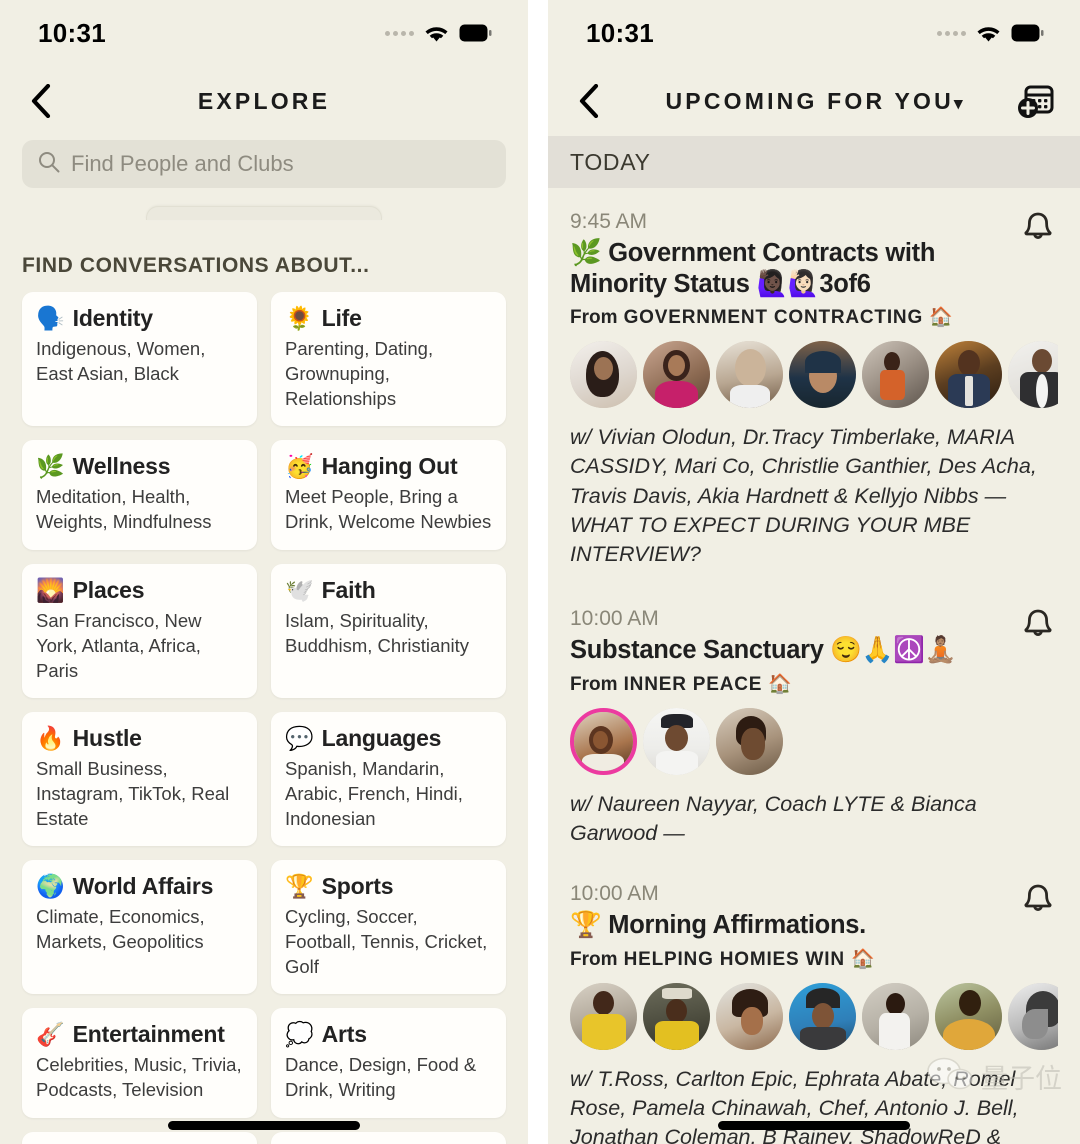 The width and height of the screenshot is (1080, 1144). Describe the element at coordinates (182, 163) in the screenshot. I see `search-placeholder: Find People and Clubs` at that location.